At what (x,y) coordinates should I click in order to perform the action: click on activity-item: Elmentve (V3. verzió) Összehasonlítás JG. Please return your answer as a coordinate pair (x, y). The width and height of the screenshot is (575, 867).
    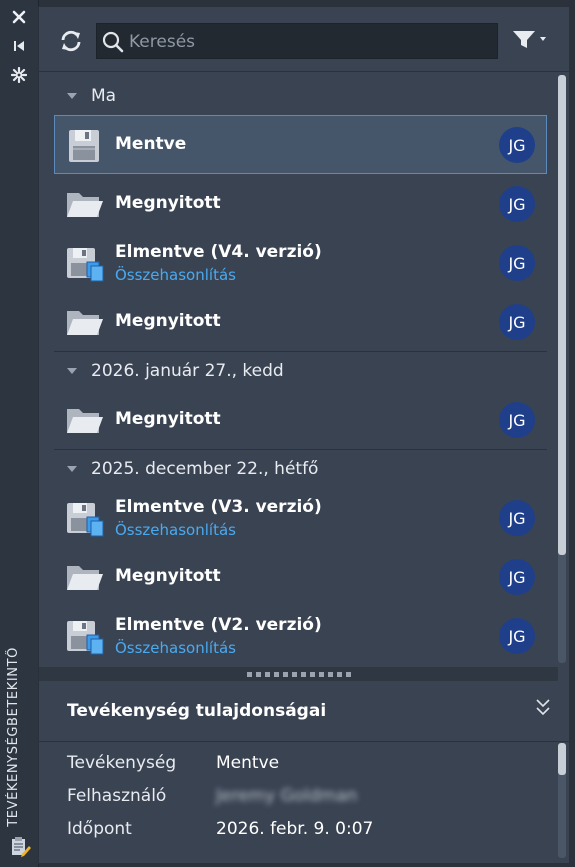
    Looking at the image, I should click on (300, 517).